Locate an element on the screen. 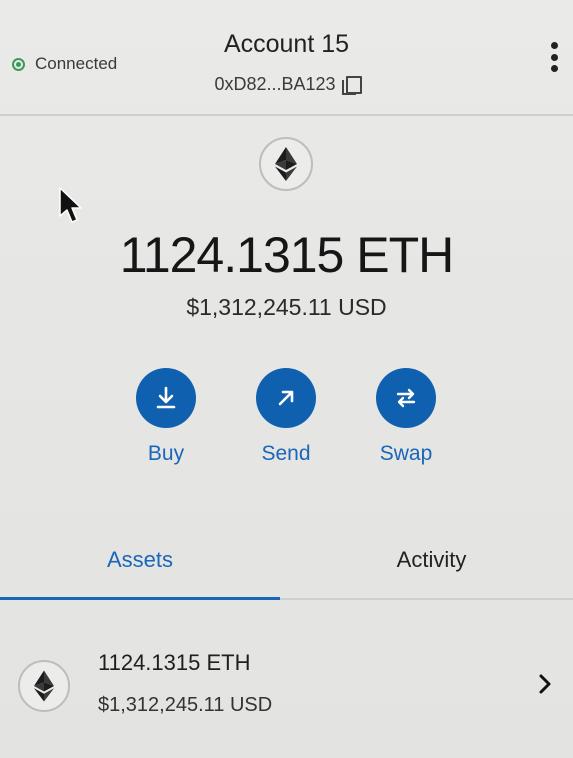 This screenshot has height=758, width=573. tab-activity: Activity is located at coordinates (431, 560).